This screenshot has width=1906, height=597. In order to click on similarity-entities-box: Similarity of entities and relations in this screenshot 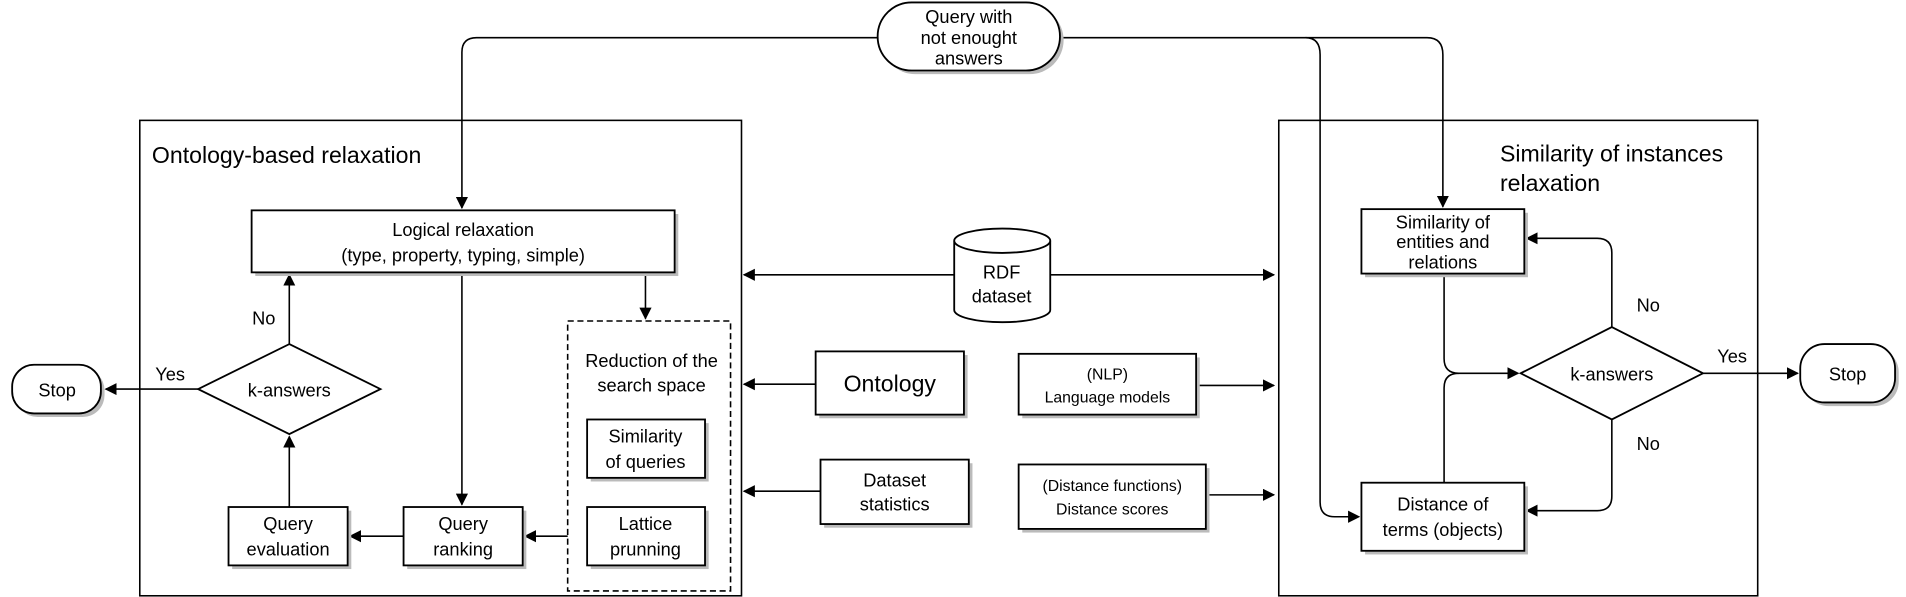, I will do `click(1444, 243)`.